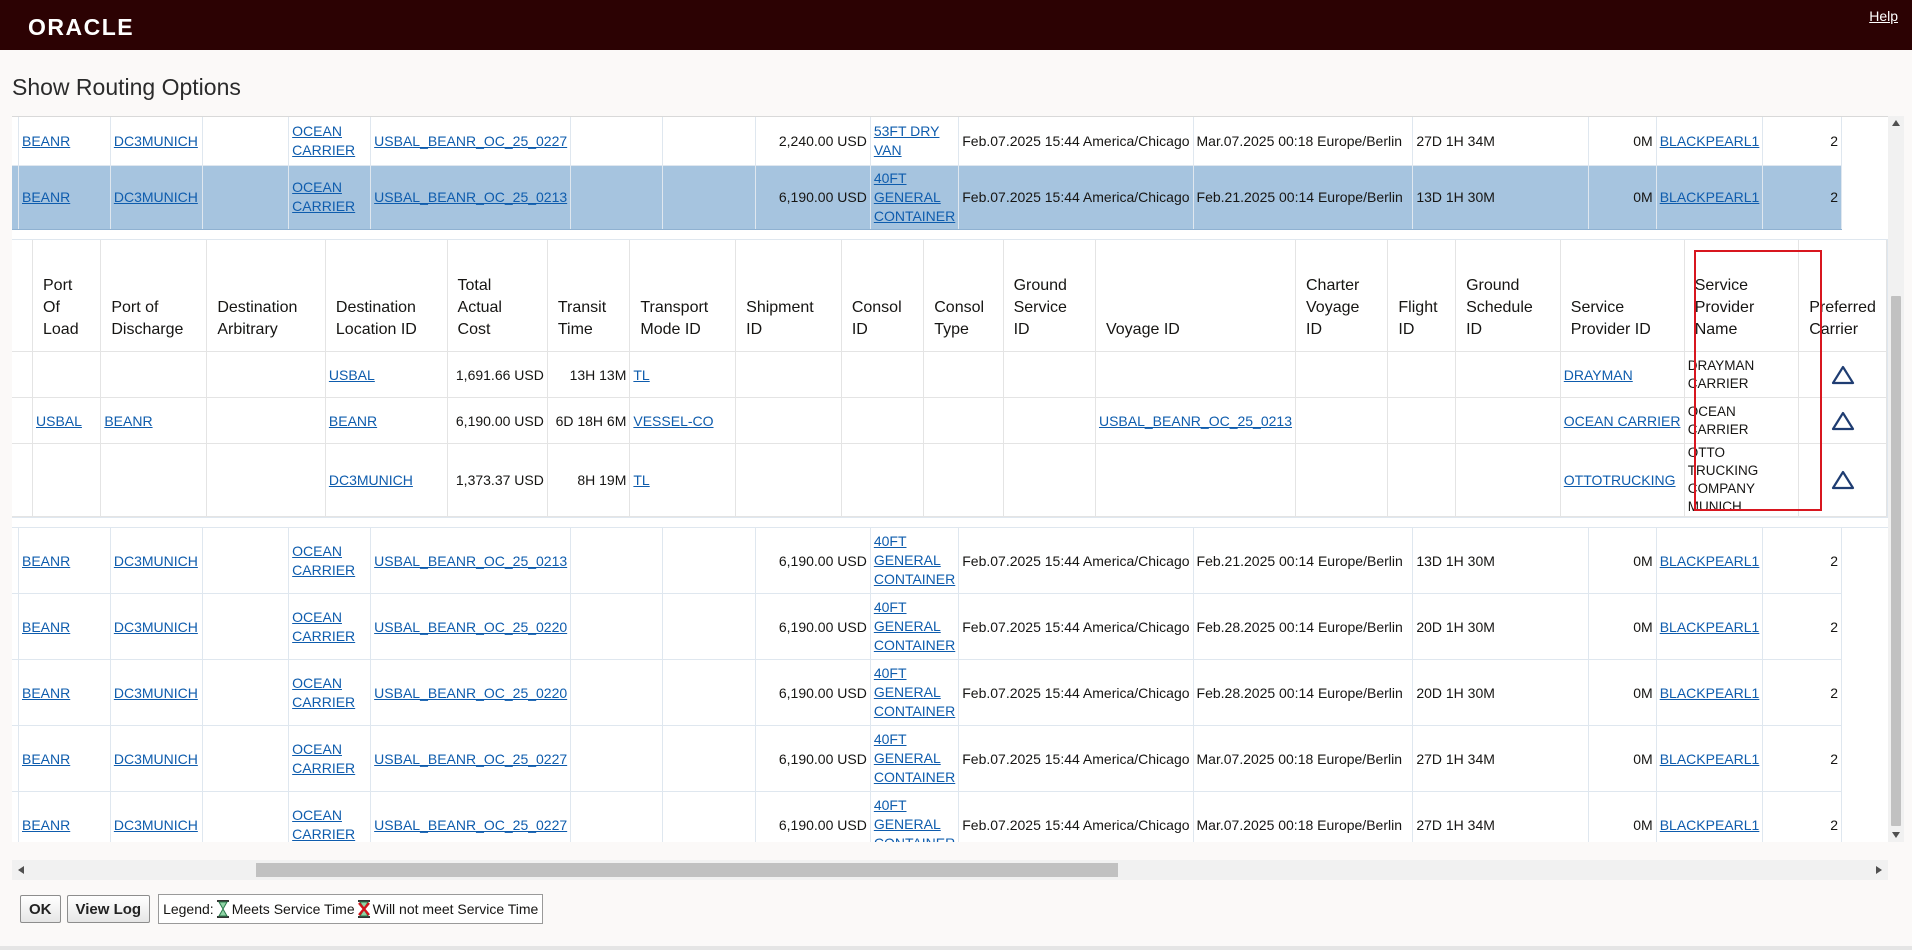 Image resolution: width=1912 pixels, height=950 pixels. What do you see at coordinates (1622, 421) in the screenshot?
I see `service-provider-id-link: OCEAN CARRIER` at bounding box center [1622, 421].